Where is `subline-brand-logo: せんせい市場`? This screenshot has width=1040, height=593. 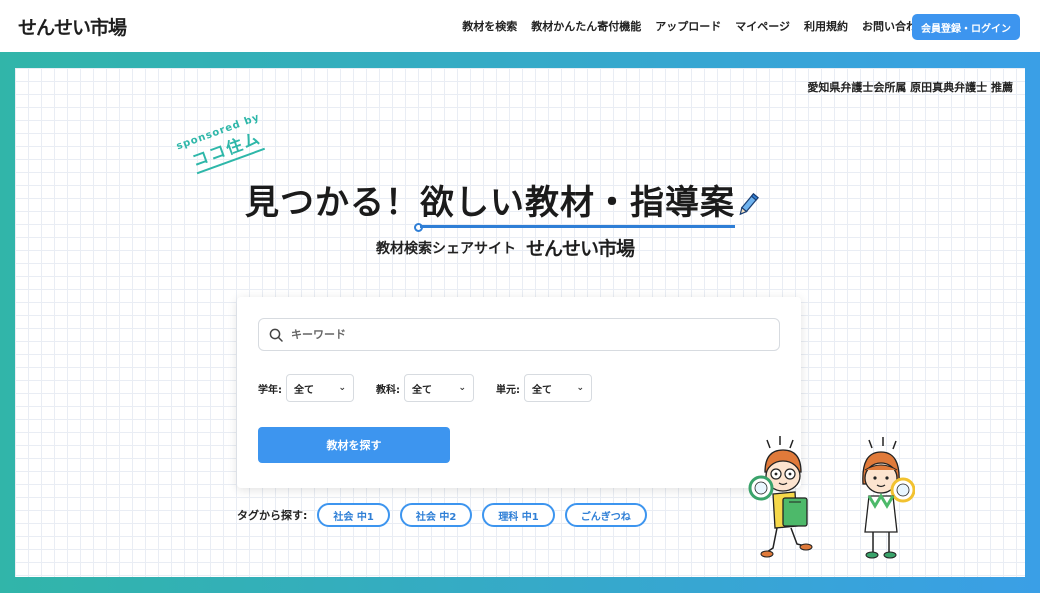
subline-brand-logo: せんせい市場 is located at coordinates (580, 249).